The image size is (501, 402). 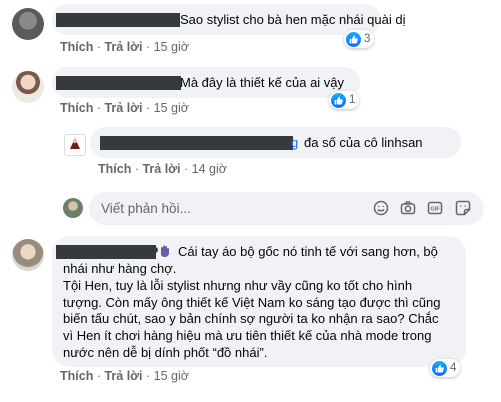 I want to click on comment-bubble: Sao stylist cho bà hen mặc nhái quài dị, so click(x=228, y=19).